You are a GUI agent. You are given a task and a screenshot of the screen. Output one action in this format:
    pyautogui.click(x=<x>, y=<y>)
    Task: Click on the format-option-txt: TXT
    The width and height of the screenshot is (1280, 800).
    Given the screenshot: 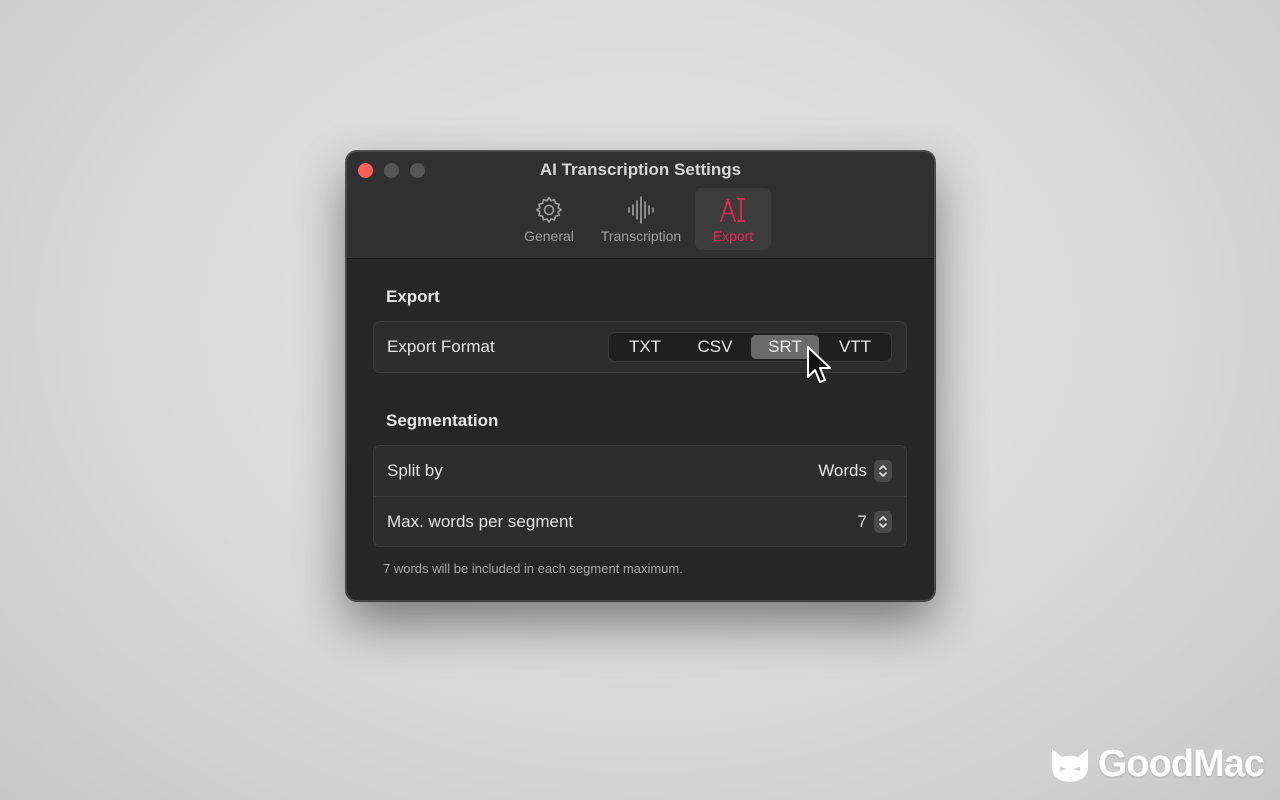 What is the action you would take?
    pyautogui.click(x=645, y=347)
    